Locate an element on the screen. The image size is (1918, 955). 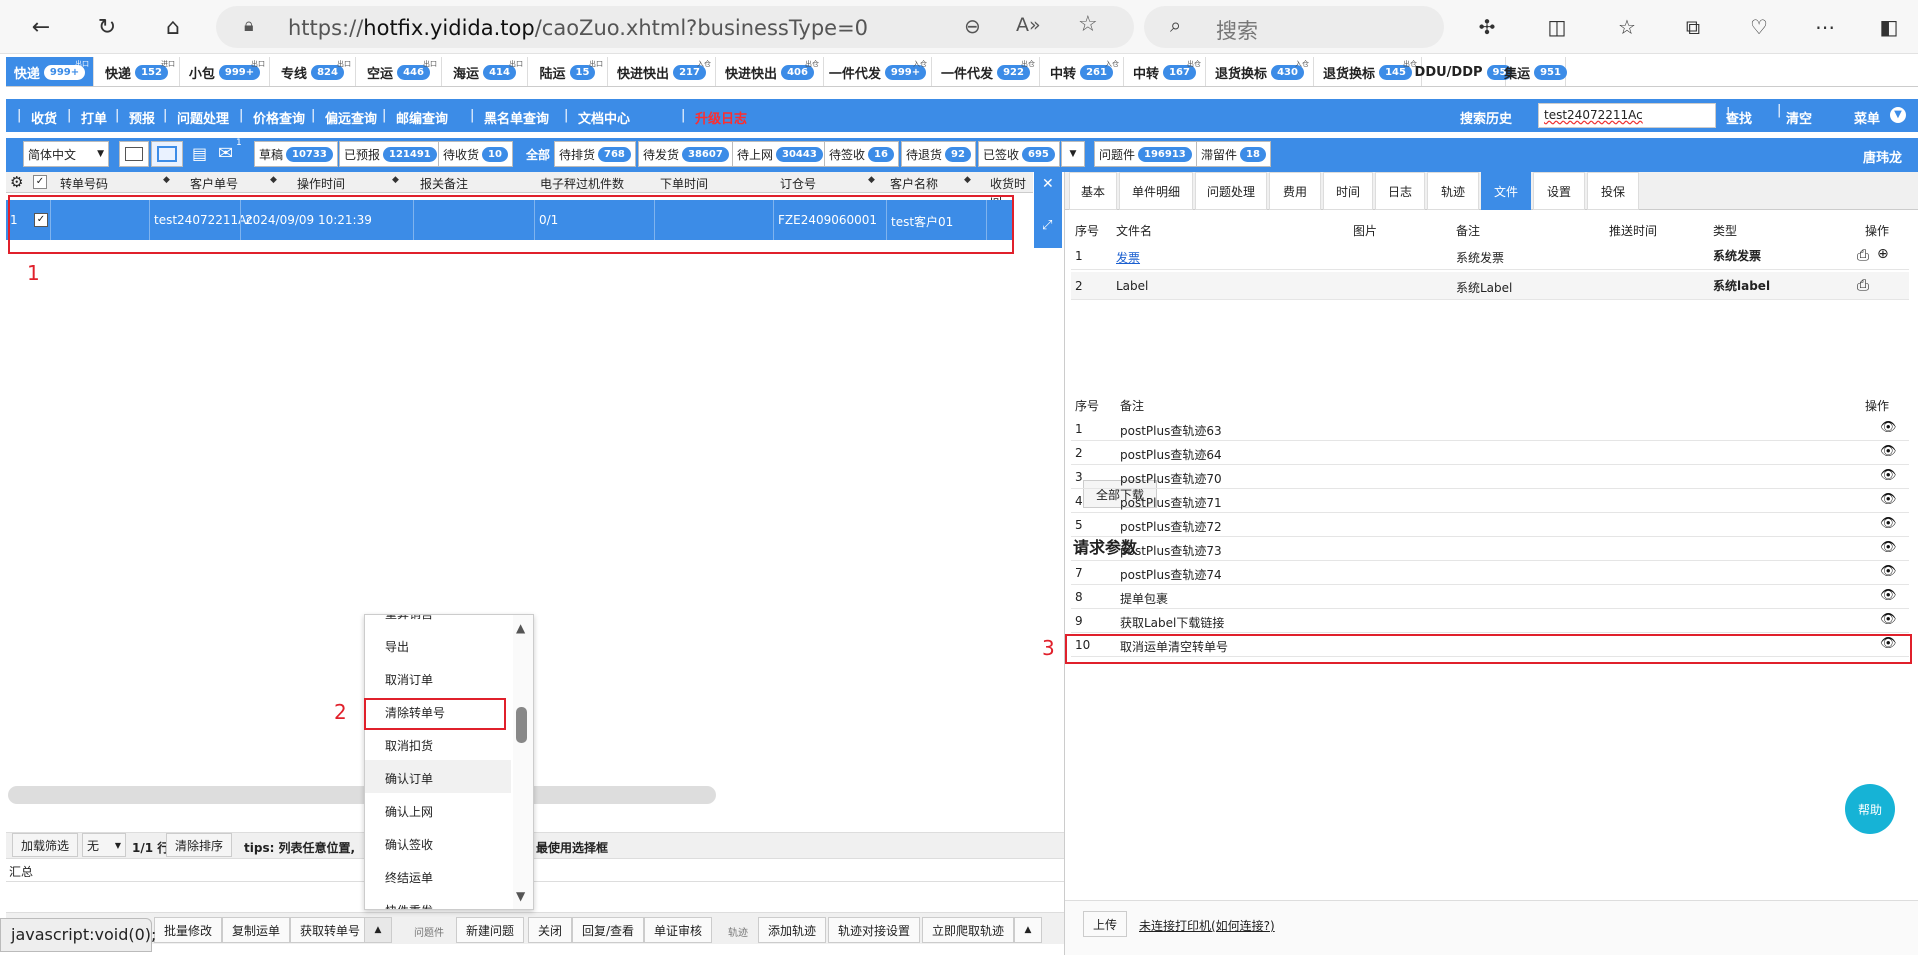
menu-item-5: 确认订单 is located at coordinates (438, 776).